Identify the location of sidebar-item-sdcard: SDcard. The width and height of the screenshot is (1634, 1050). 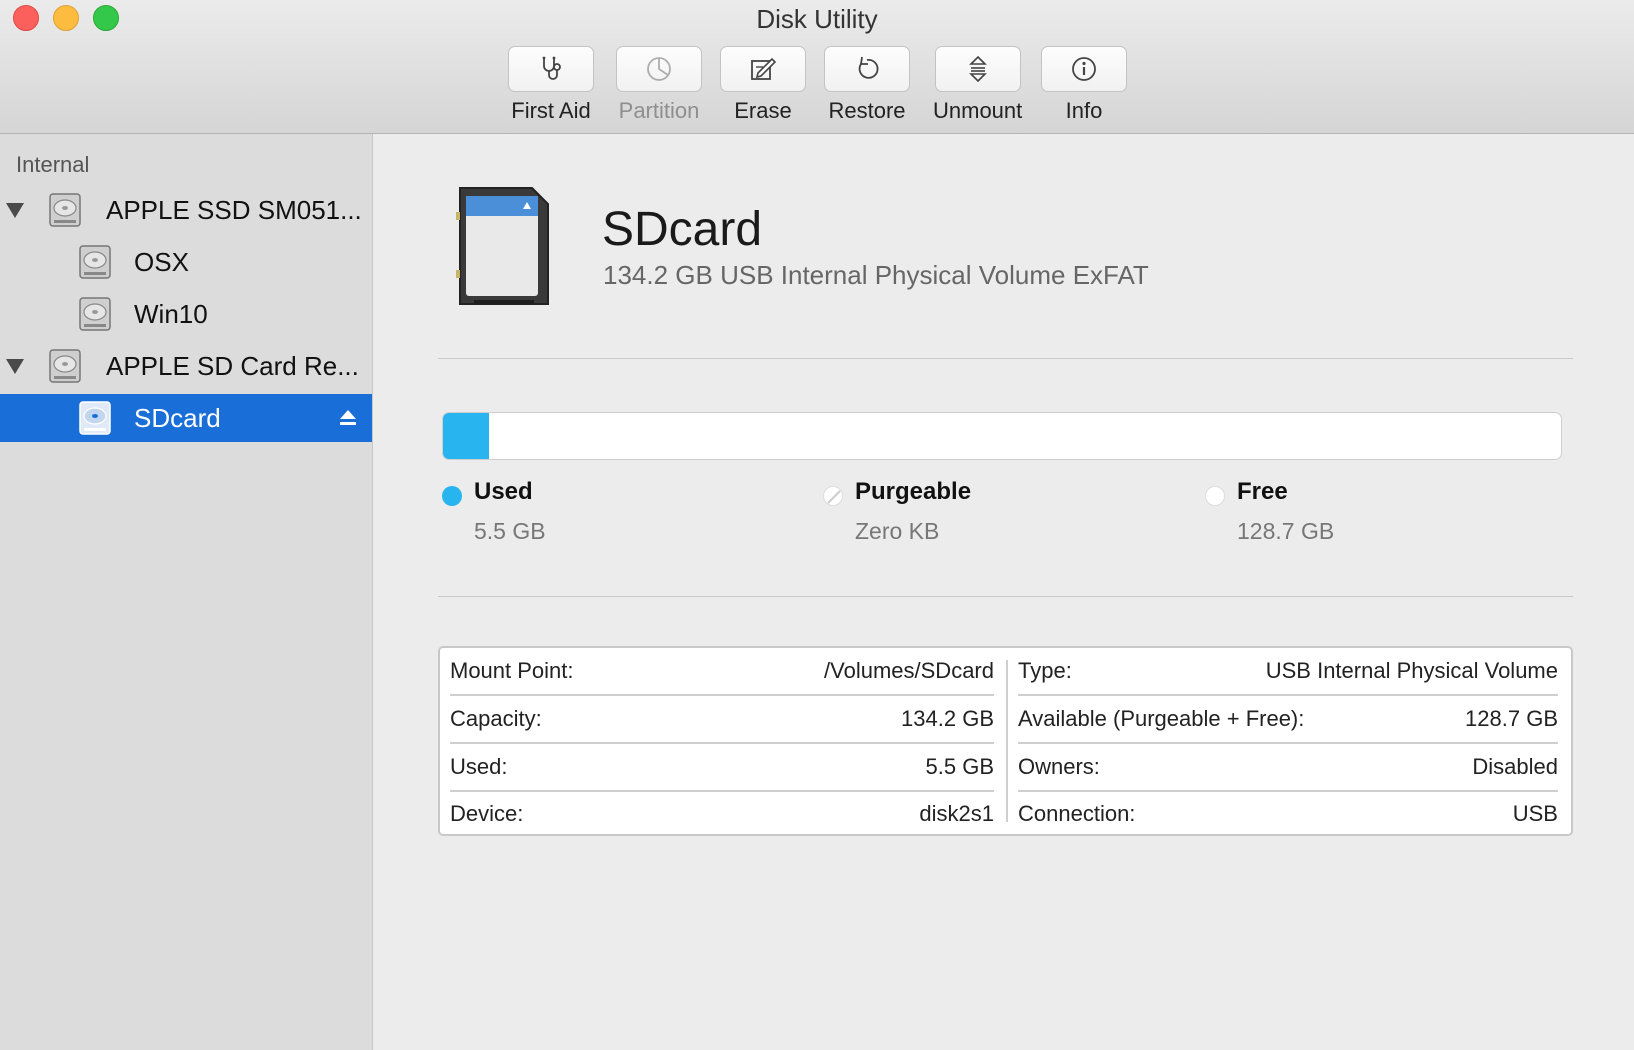
(186, 418).